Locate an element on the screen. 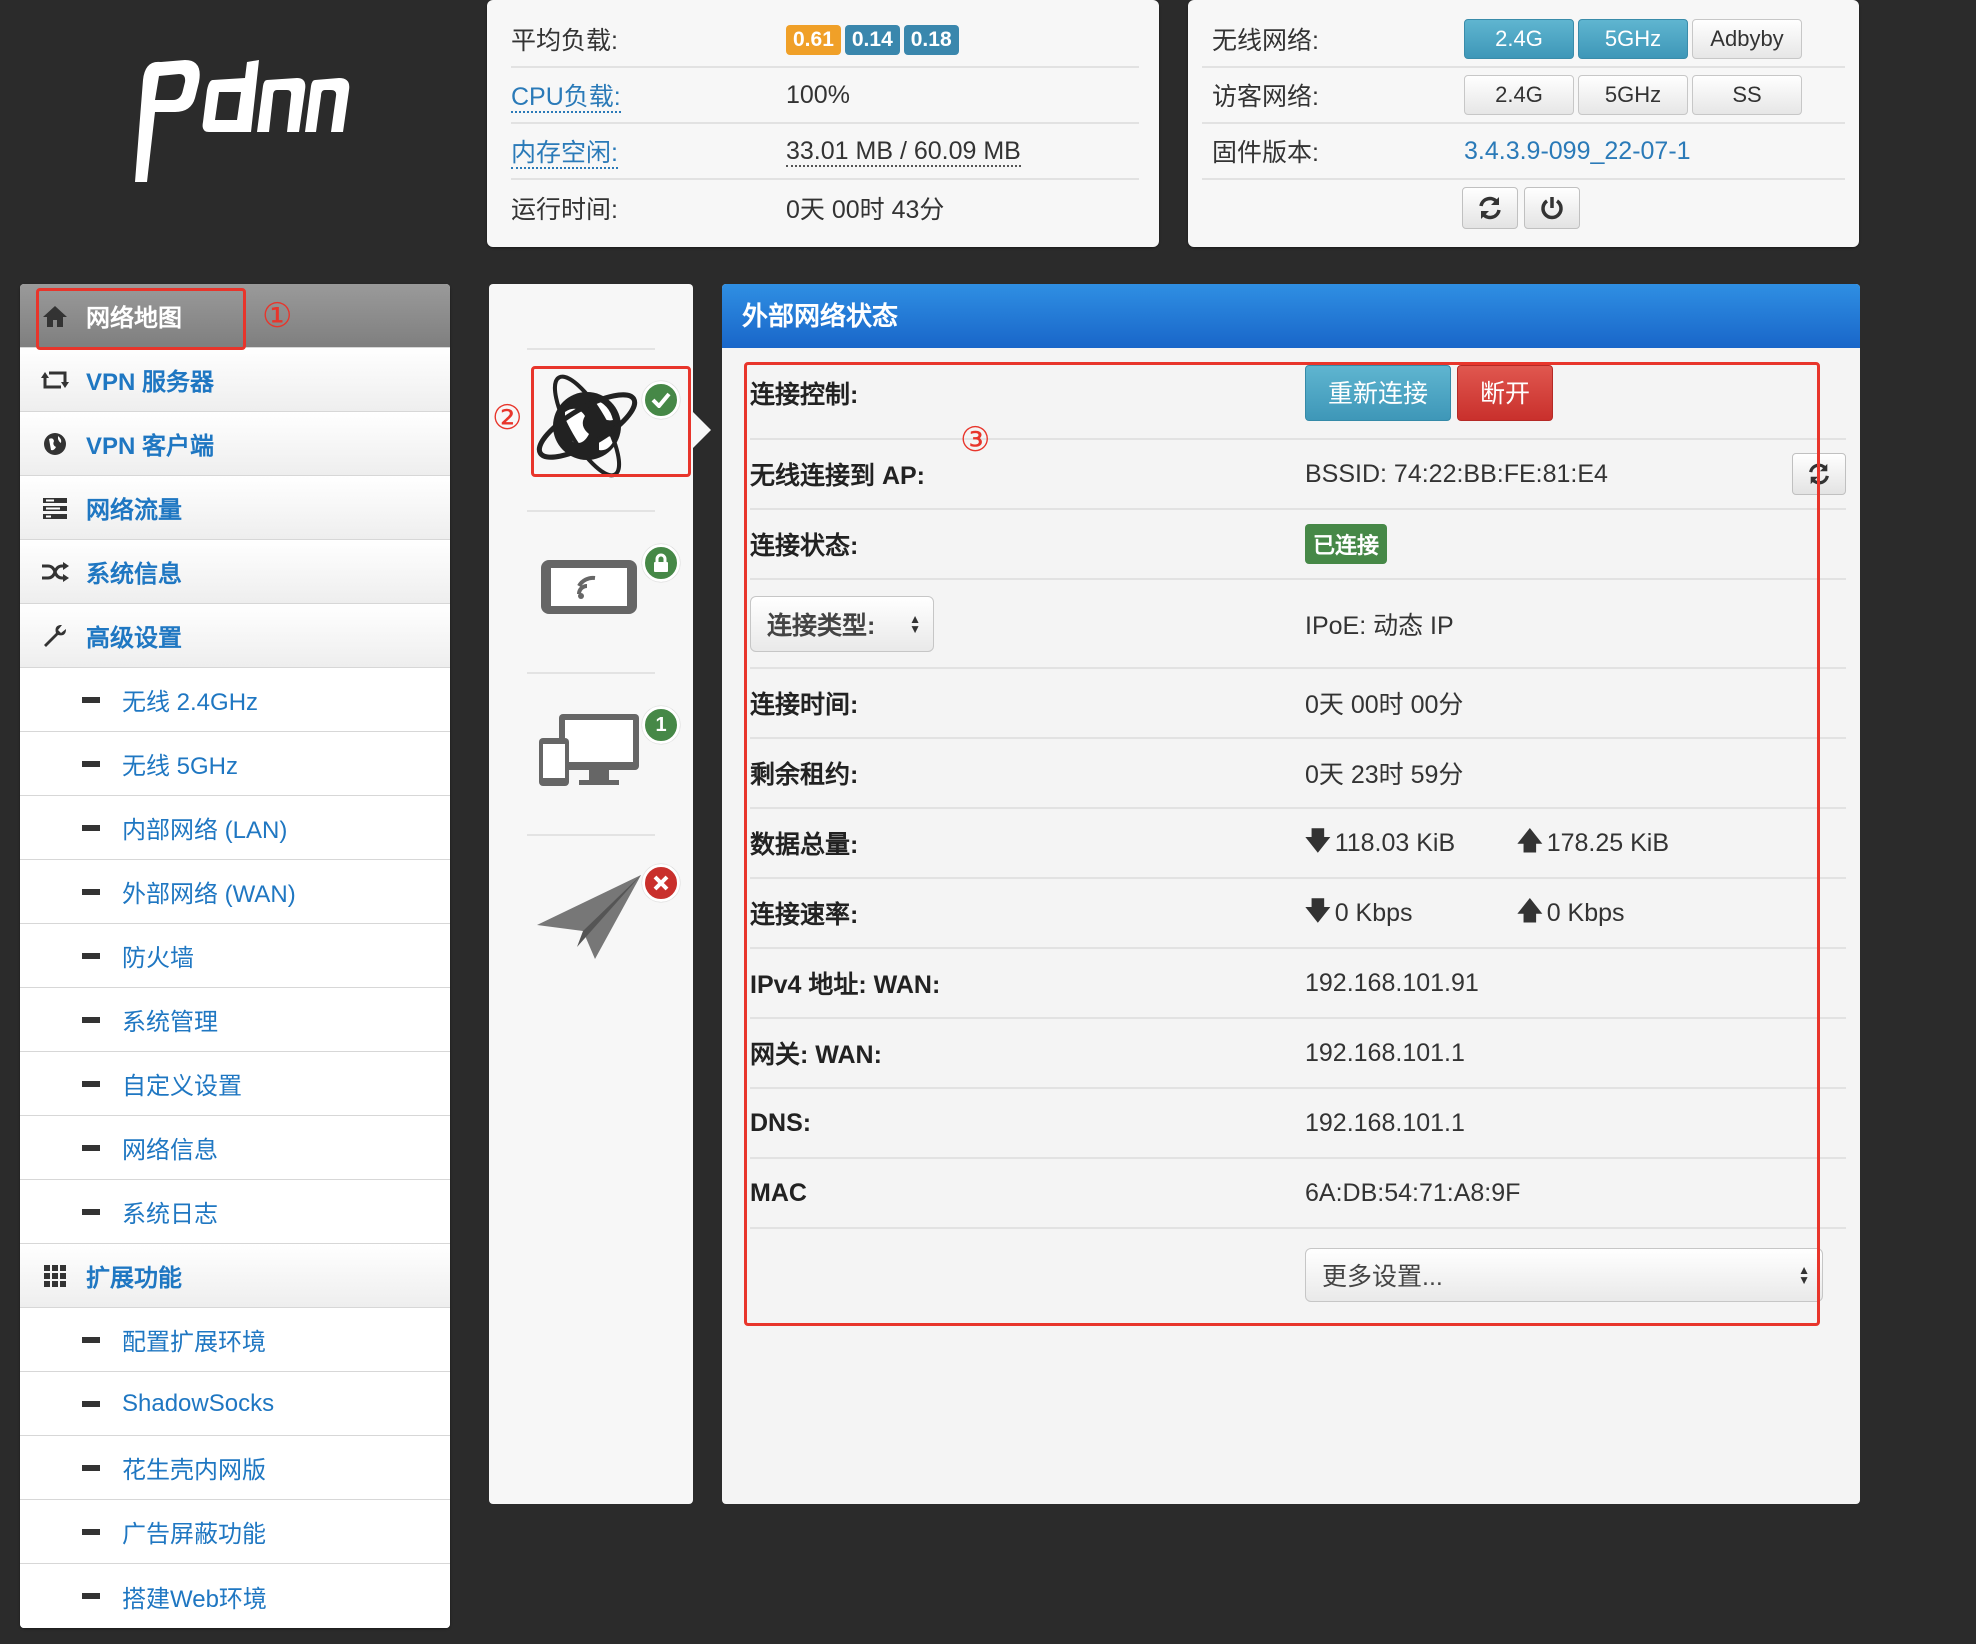 This screenshot has height=1644, width=1976. load-1min-badge: 0.61 is located at coordinates (813, 39).